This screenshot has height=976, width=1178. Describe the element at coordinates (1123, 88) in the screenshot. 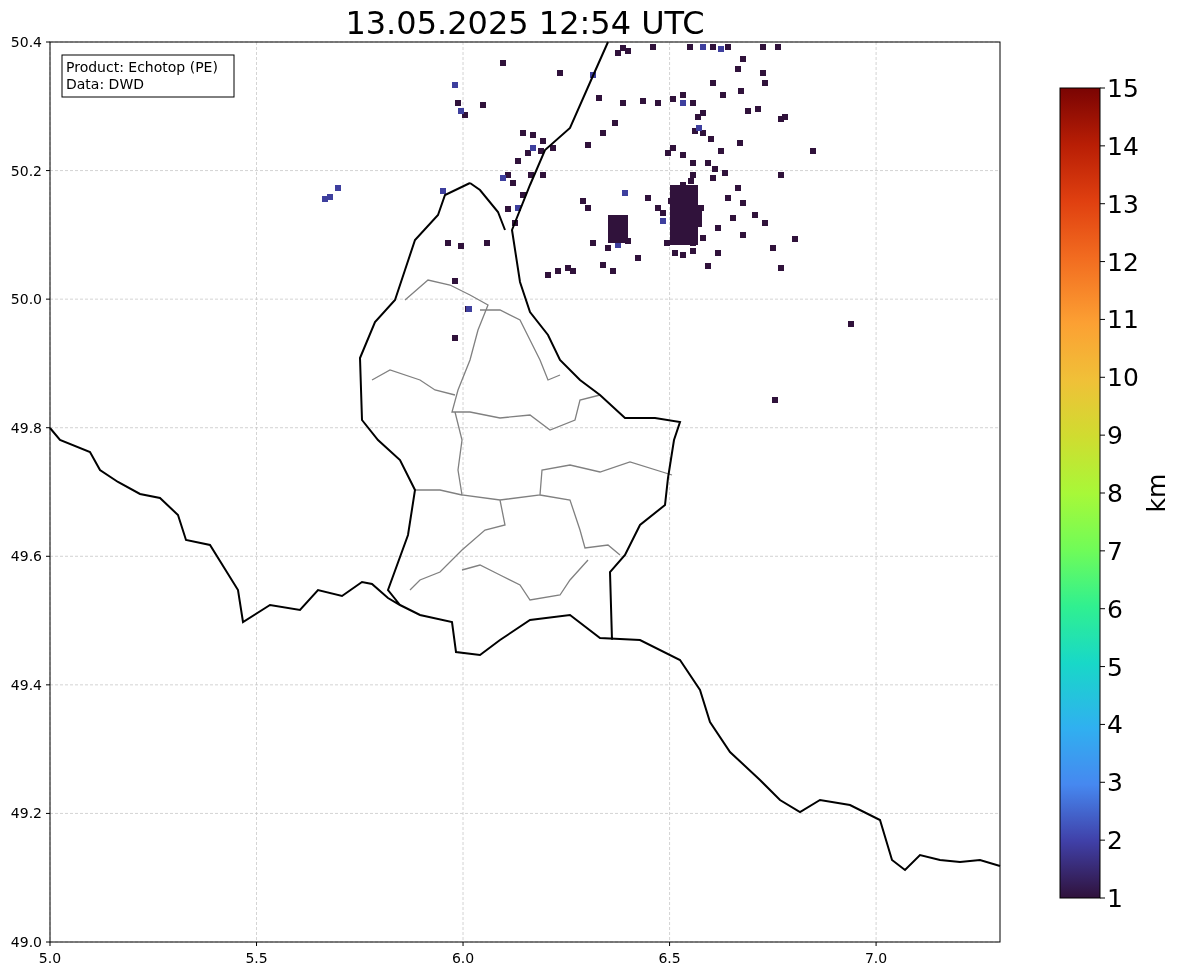

I see `colorbar-tick-label: 15` at that location.